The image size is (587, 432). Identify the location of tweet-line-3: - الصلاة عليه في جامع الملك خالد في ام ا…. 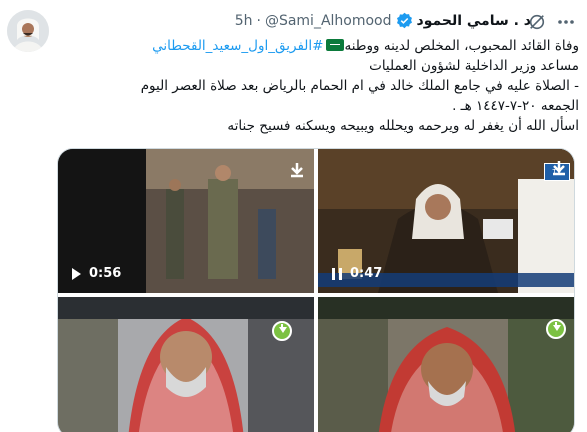
(359, 86).